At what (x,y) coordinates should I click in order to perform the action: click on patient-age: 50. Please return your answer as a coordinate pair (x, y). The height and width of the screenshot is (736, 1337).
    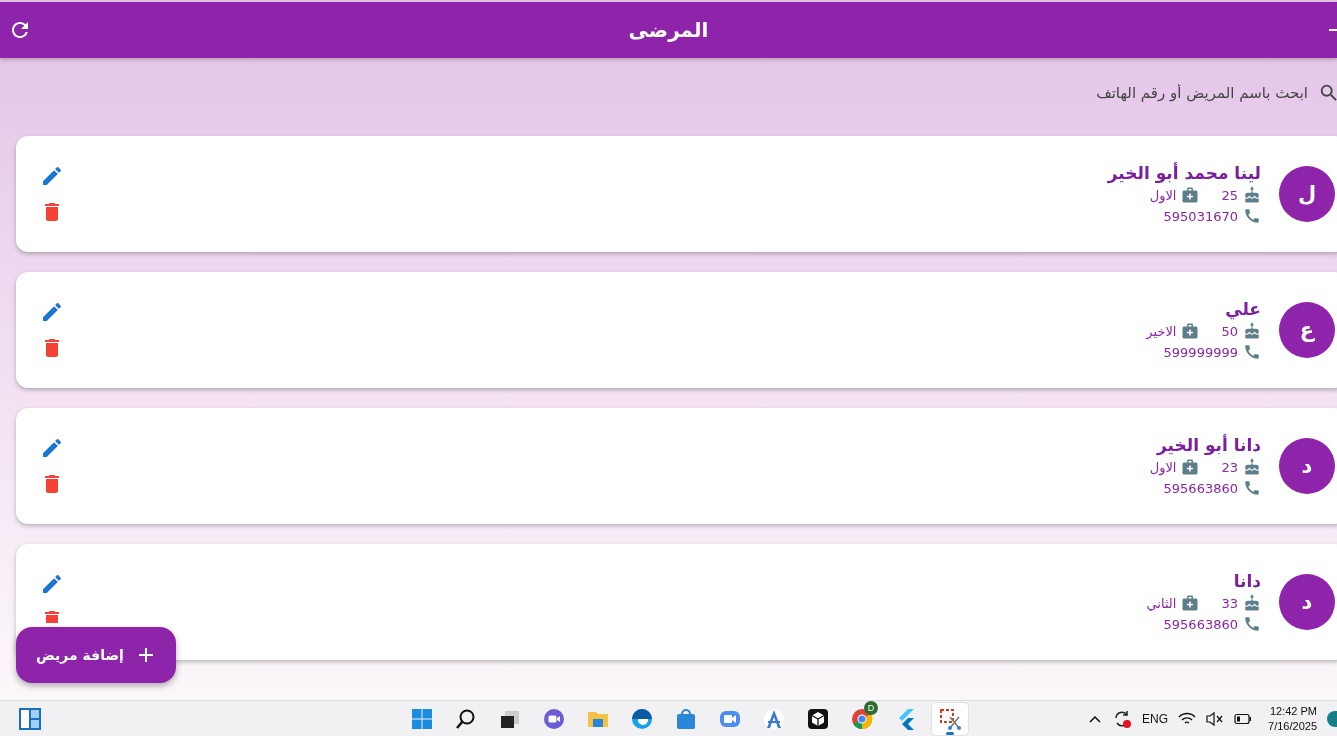
    Looking at the image, I should click on (1229, 331).